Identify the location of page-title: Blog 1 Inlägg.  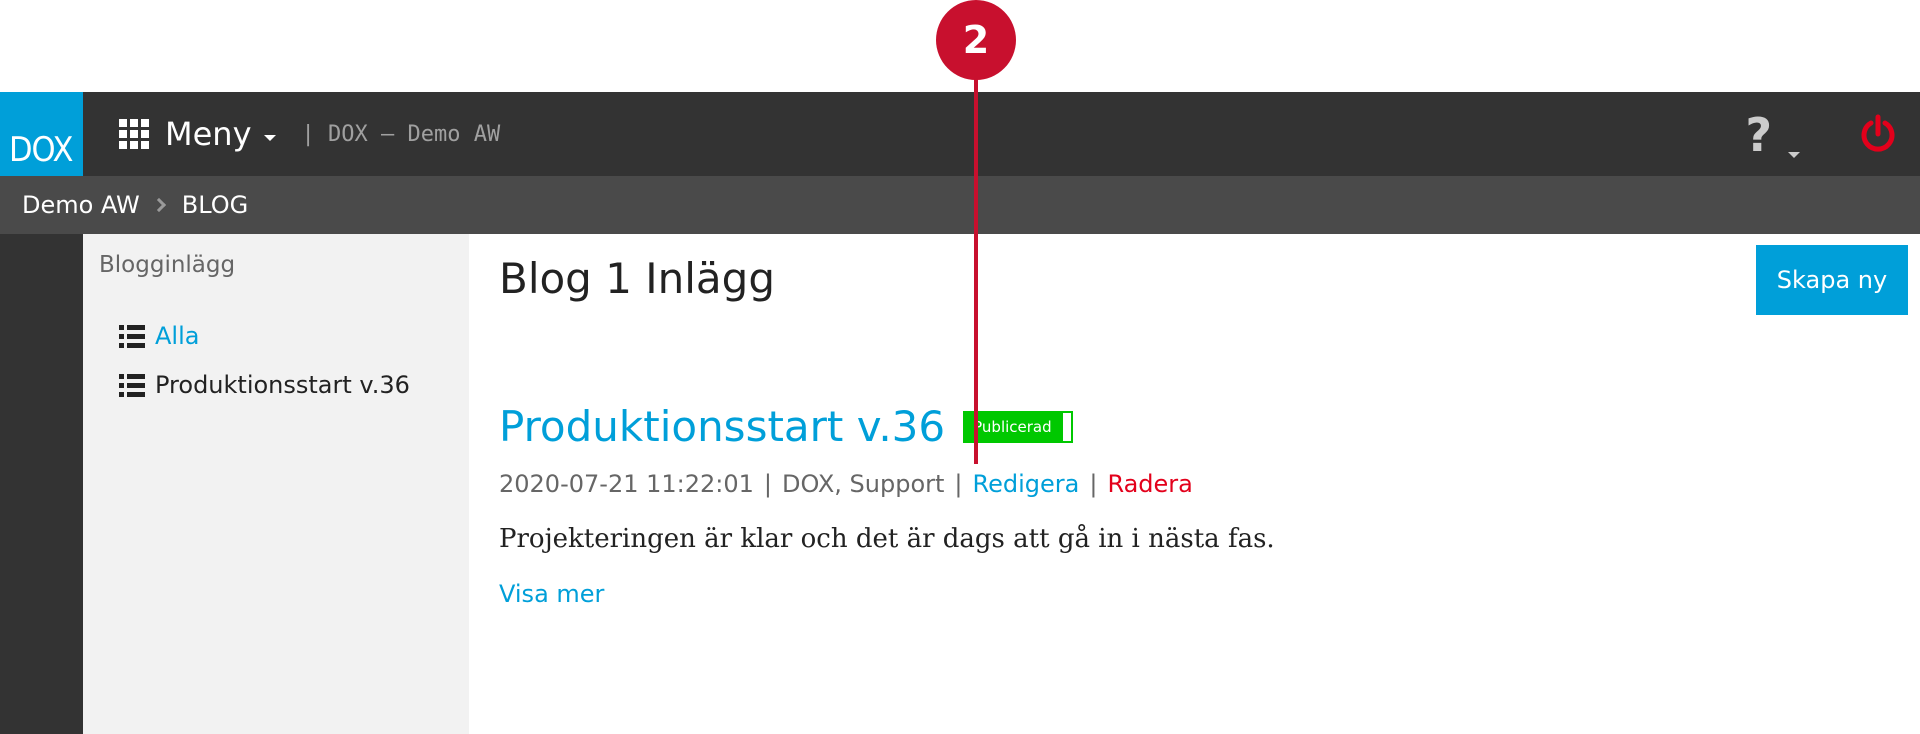
(637, 278).